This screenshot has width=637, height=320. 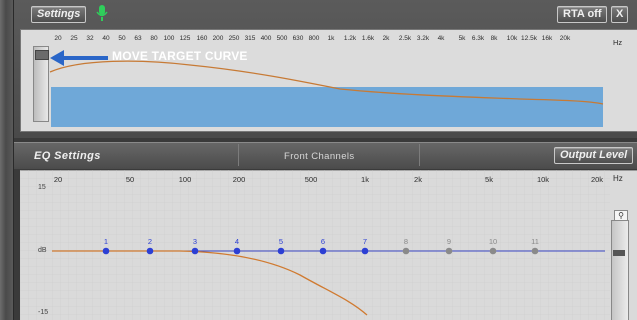 What do you see at coordinates (535, 241) in the screenshot?
I see `eq-band-number: 11` at bounding box center [535, 241].